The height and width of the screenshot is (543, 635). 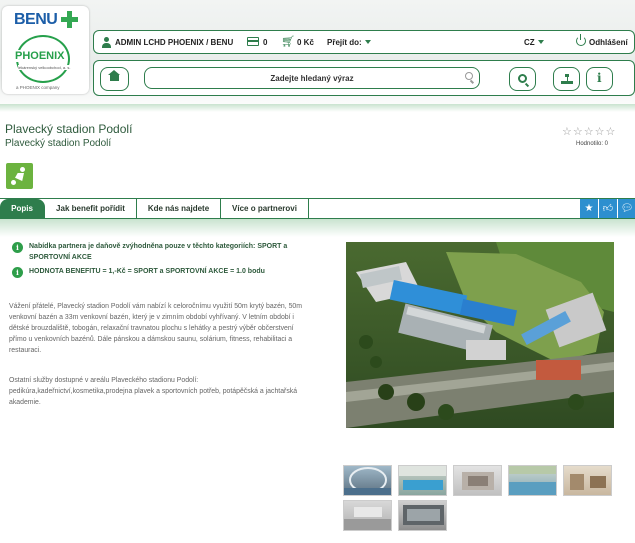 What do you see at coordinates (608, 208) in the screenshot?
I see `thumbs-up-icon: 👍︎` at bounding box center [608, 208].